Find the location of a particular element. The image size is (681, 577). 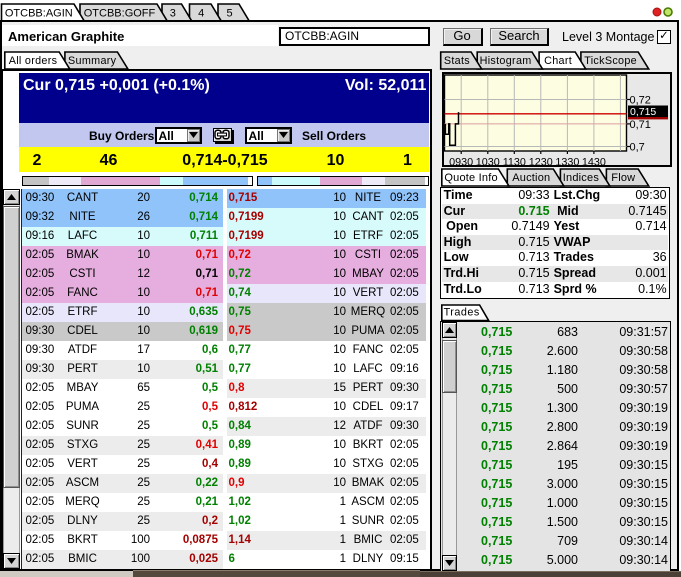

svg-text: 0,72 is located at coordinates (640, 100).